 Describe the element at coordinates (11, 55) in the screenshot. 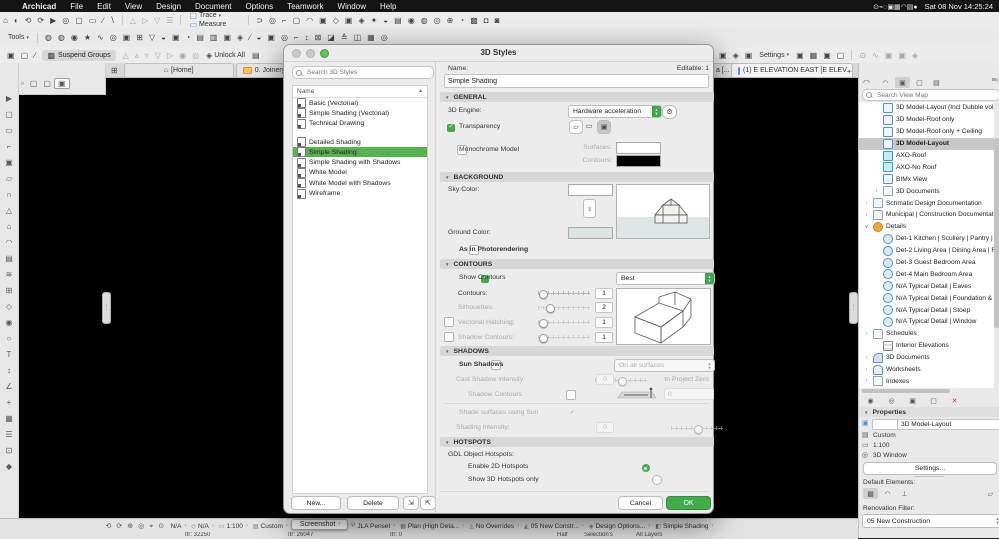

I see `group-icon: ▣` at that location.